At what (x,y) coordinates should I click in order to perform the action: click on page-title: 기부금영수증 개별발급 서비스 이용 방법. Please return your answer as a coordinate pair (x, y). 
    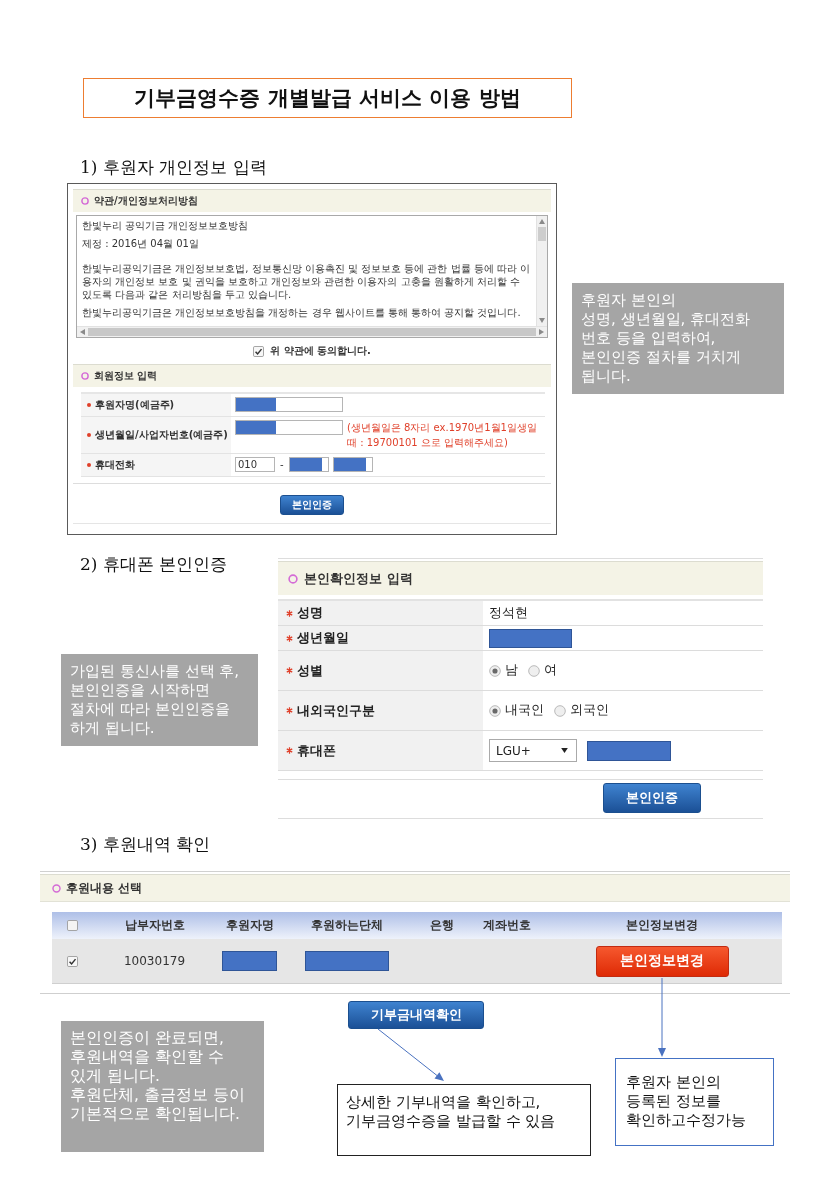
    Looking at the image, I should click on (327, 98).